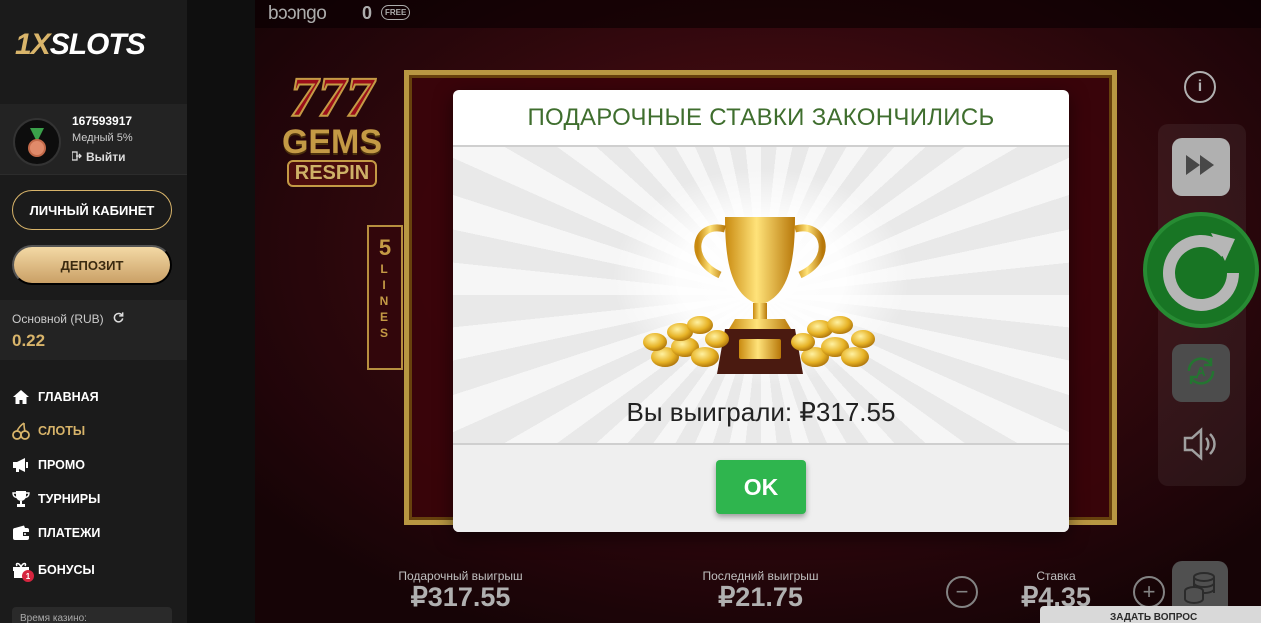 Image resolution: width=1261 pixels, height=623 pixels. I want to click on modal-title: ПОДАРОЧНЫЕ СТАВКИ ЗАКОНЧИЛИСЬ, so click(761, 118).